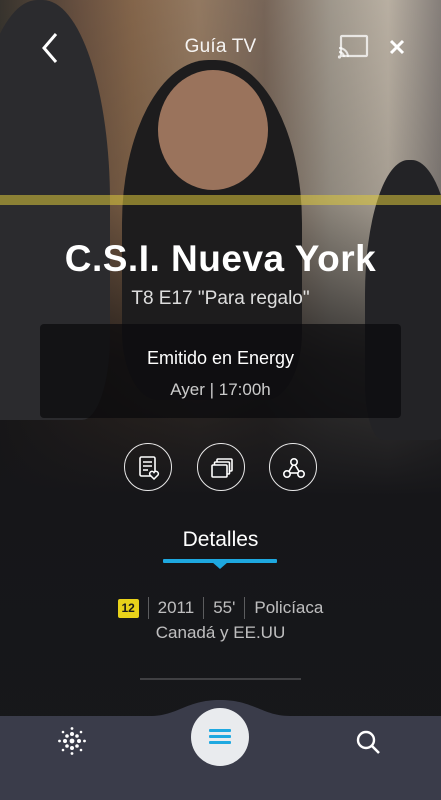 This screenshot has width=441, height=800. Describe the element at coordinates (176, 607) in the screenshot. I see `release-year: 2011` at that location.